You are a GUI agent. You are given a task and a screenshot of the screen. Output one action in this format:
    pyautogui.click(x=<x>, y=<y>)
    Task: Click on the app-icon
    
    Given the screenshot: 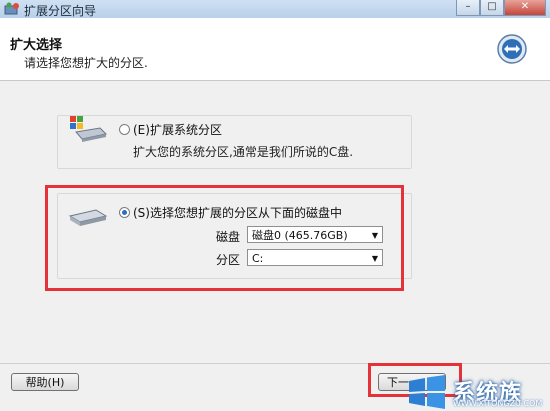 What is the action you would take?
    pyautogui.click(x=11, y=8)
    